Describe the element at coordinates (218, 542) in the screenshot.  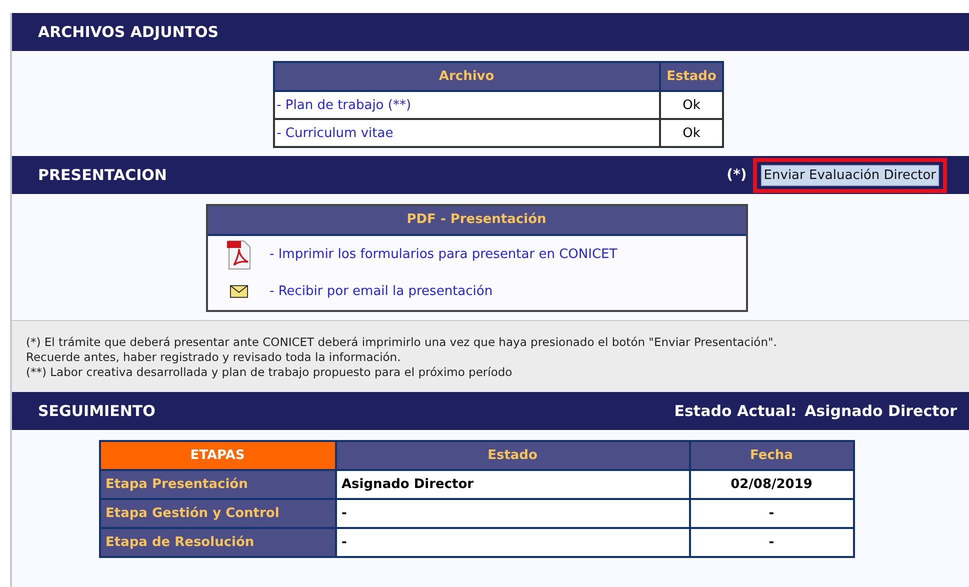
I see `row-header: Etapa de Resolución` at that location.